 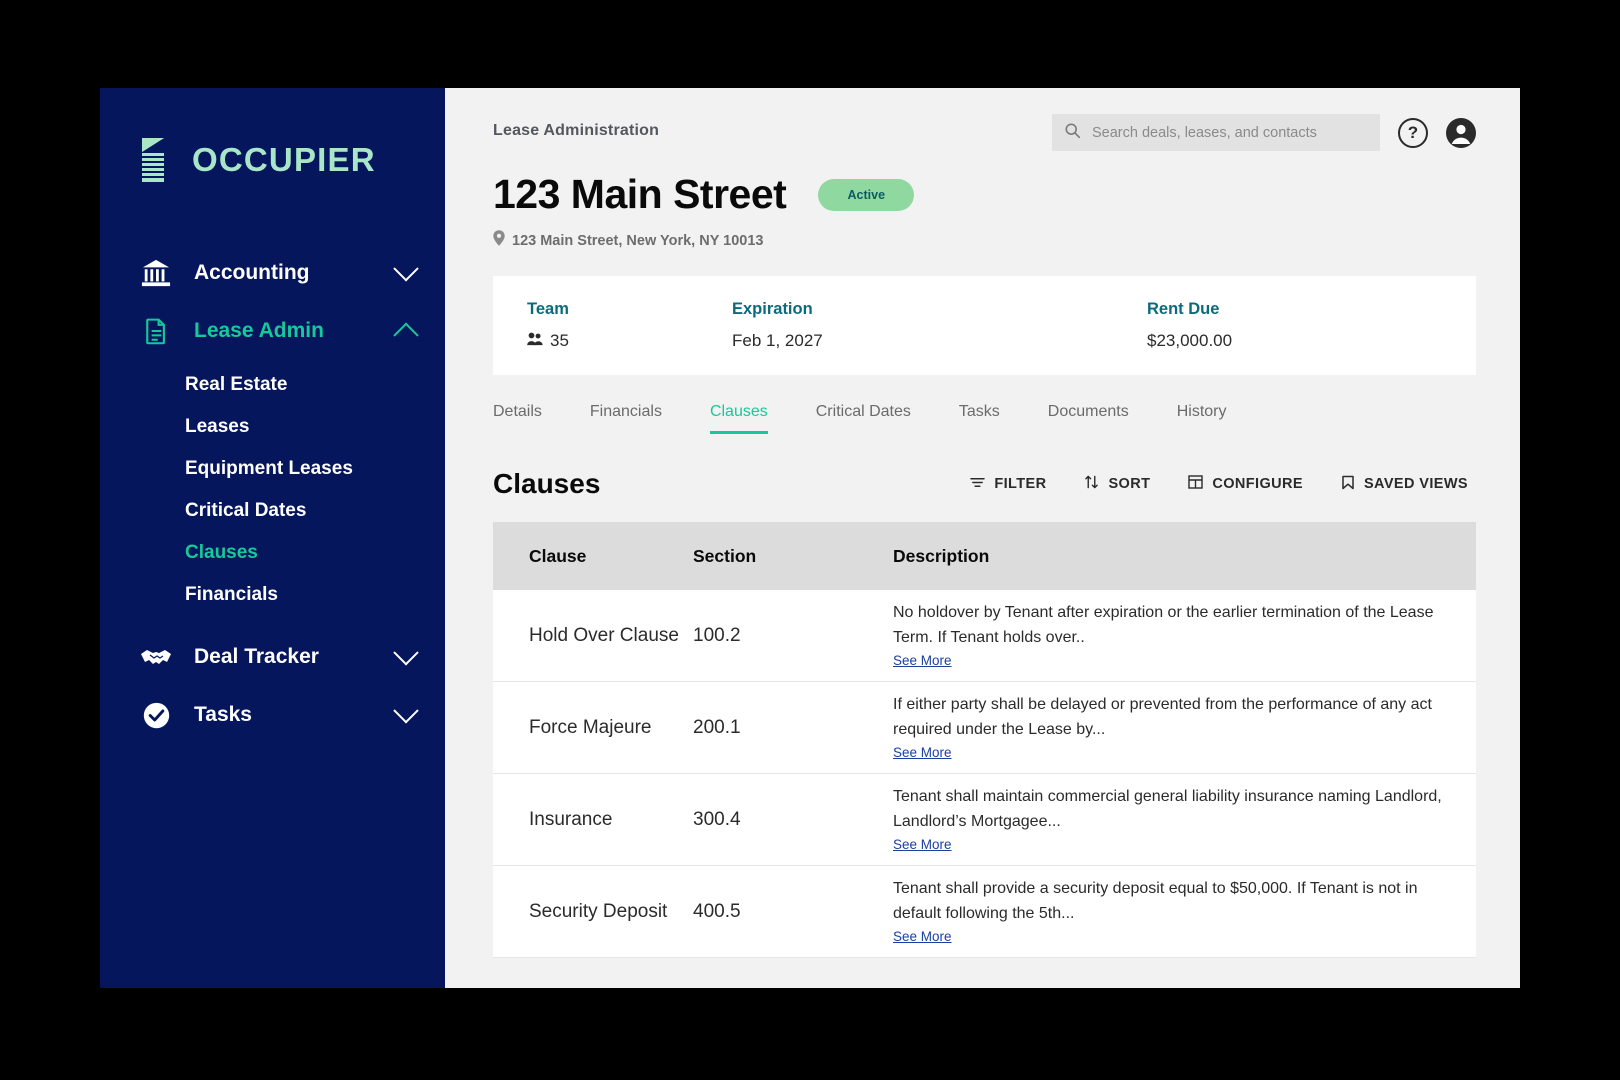 What do you see at coordinates (1461, 132) in the screenshot?
I see `avatar` at bounding box center [1461, 132].